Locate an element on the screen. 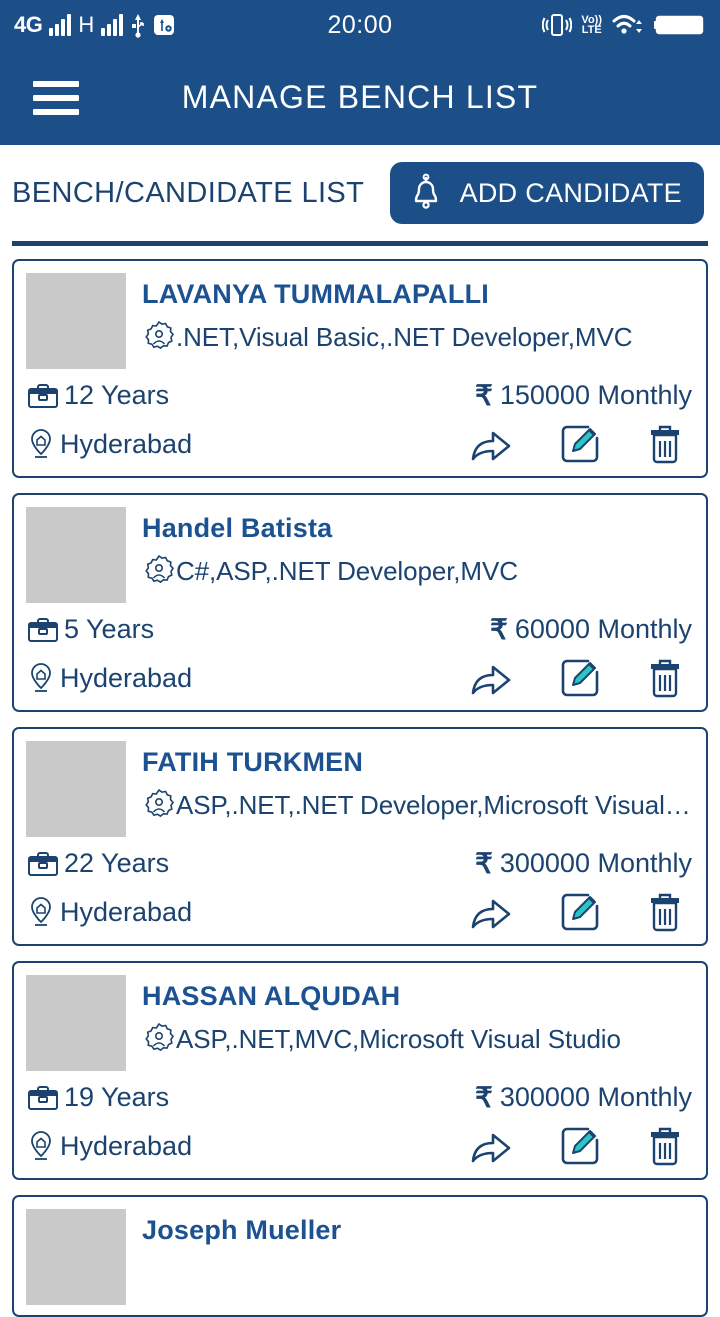 The image size is (720, 1317). candidate-name: Handel Batista is located at coordinates (237, 528).